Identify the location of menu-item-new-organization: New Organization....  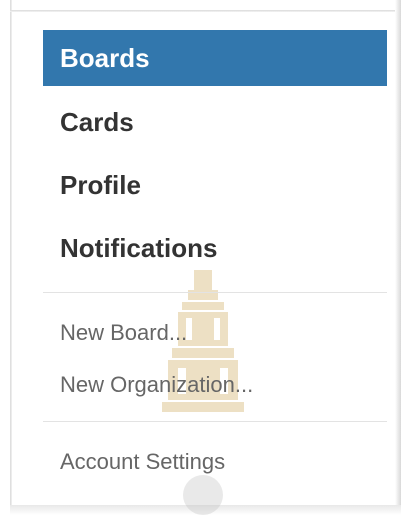
(215, 385).